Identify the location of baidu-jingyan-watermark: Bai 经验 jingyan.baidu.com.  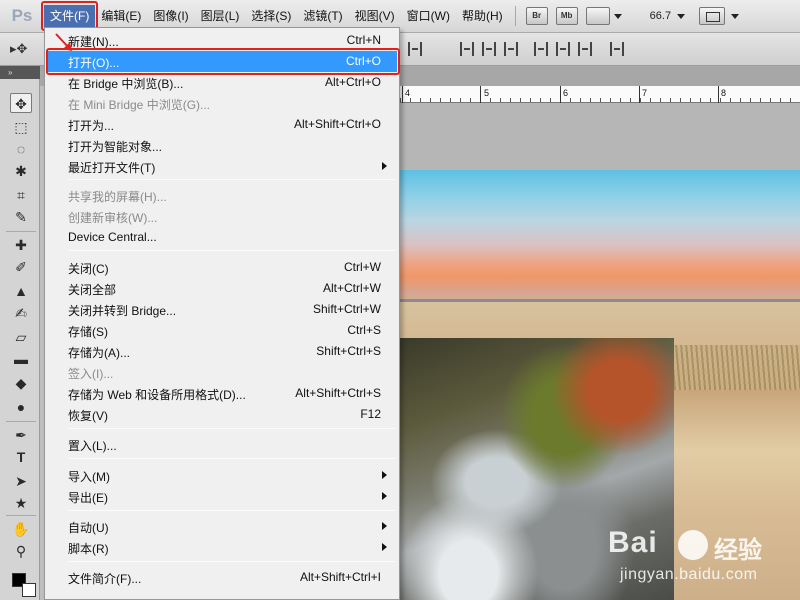
(701, 560).